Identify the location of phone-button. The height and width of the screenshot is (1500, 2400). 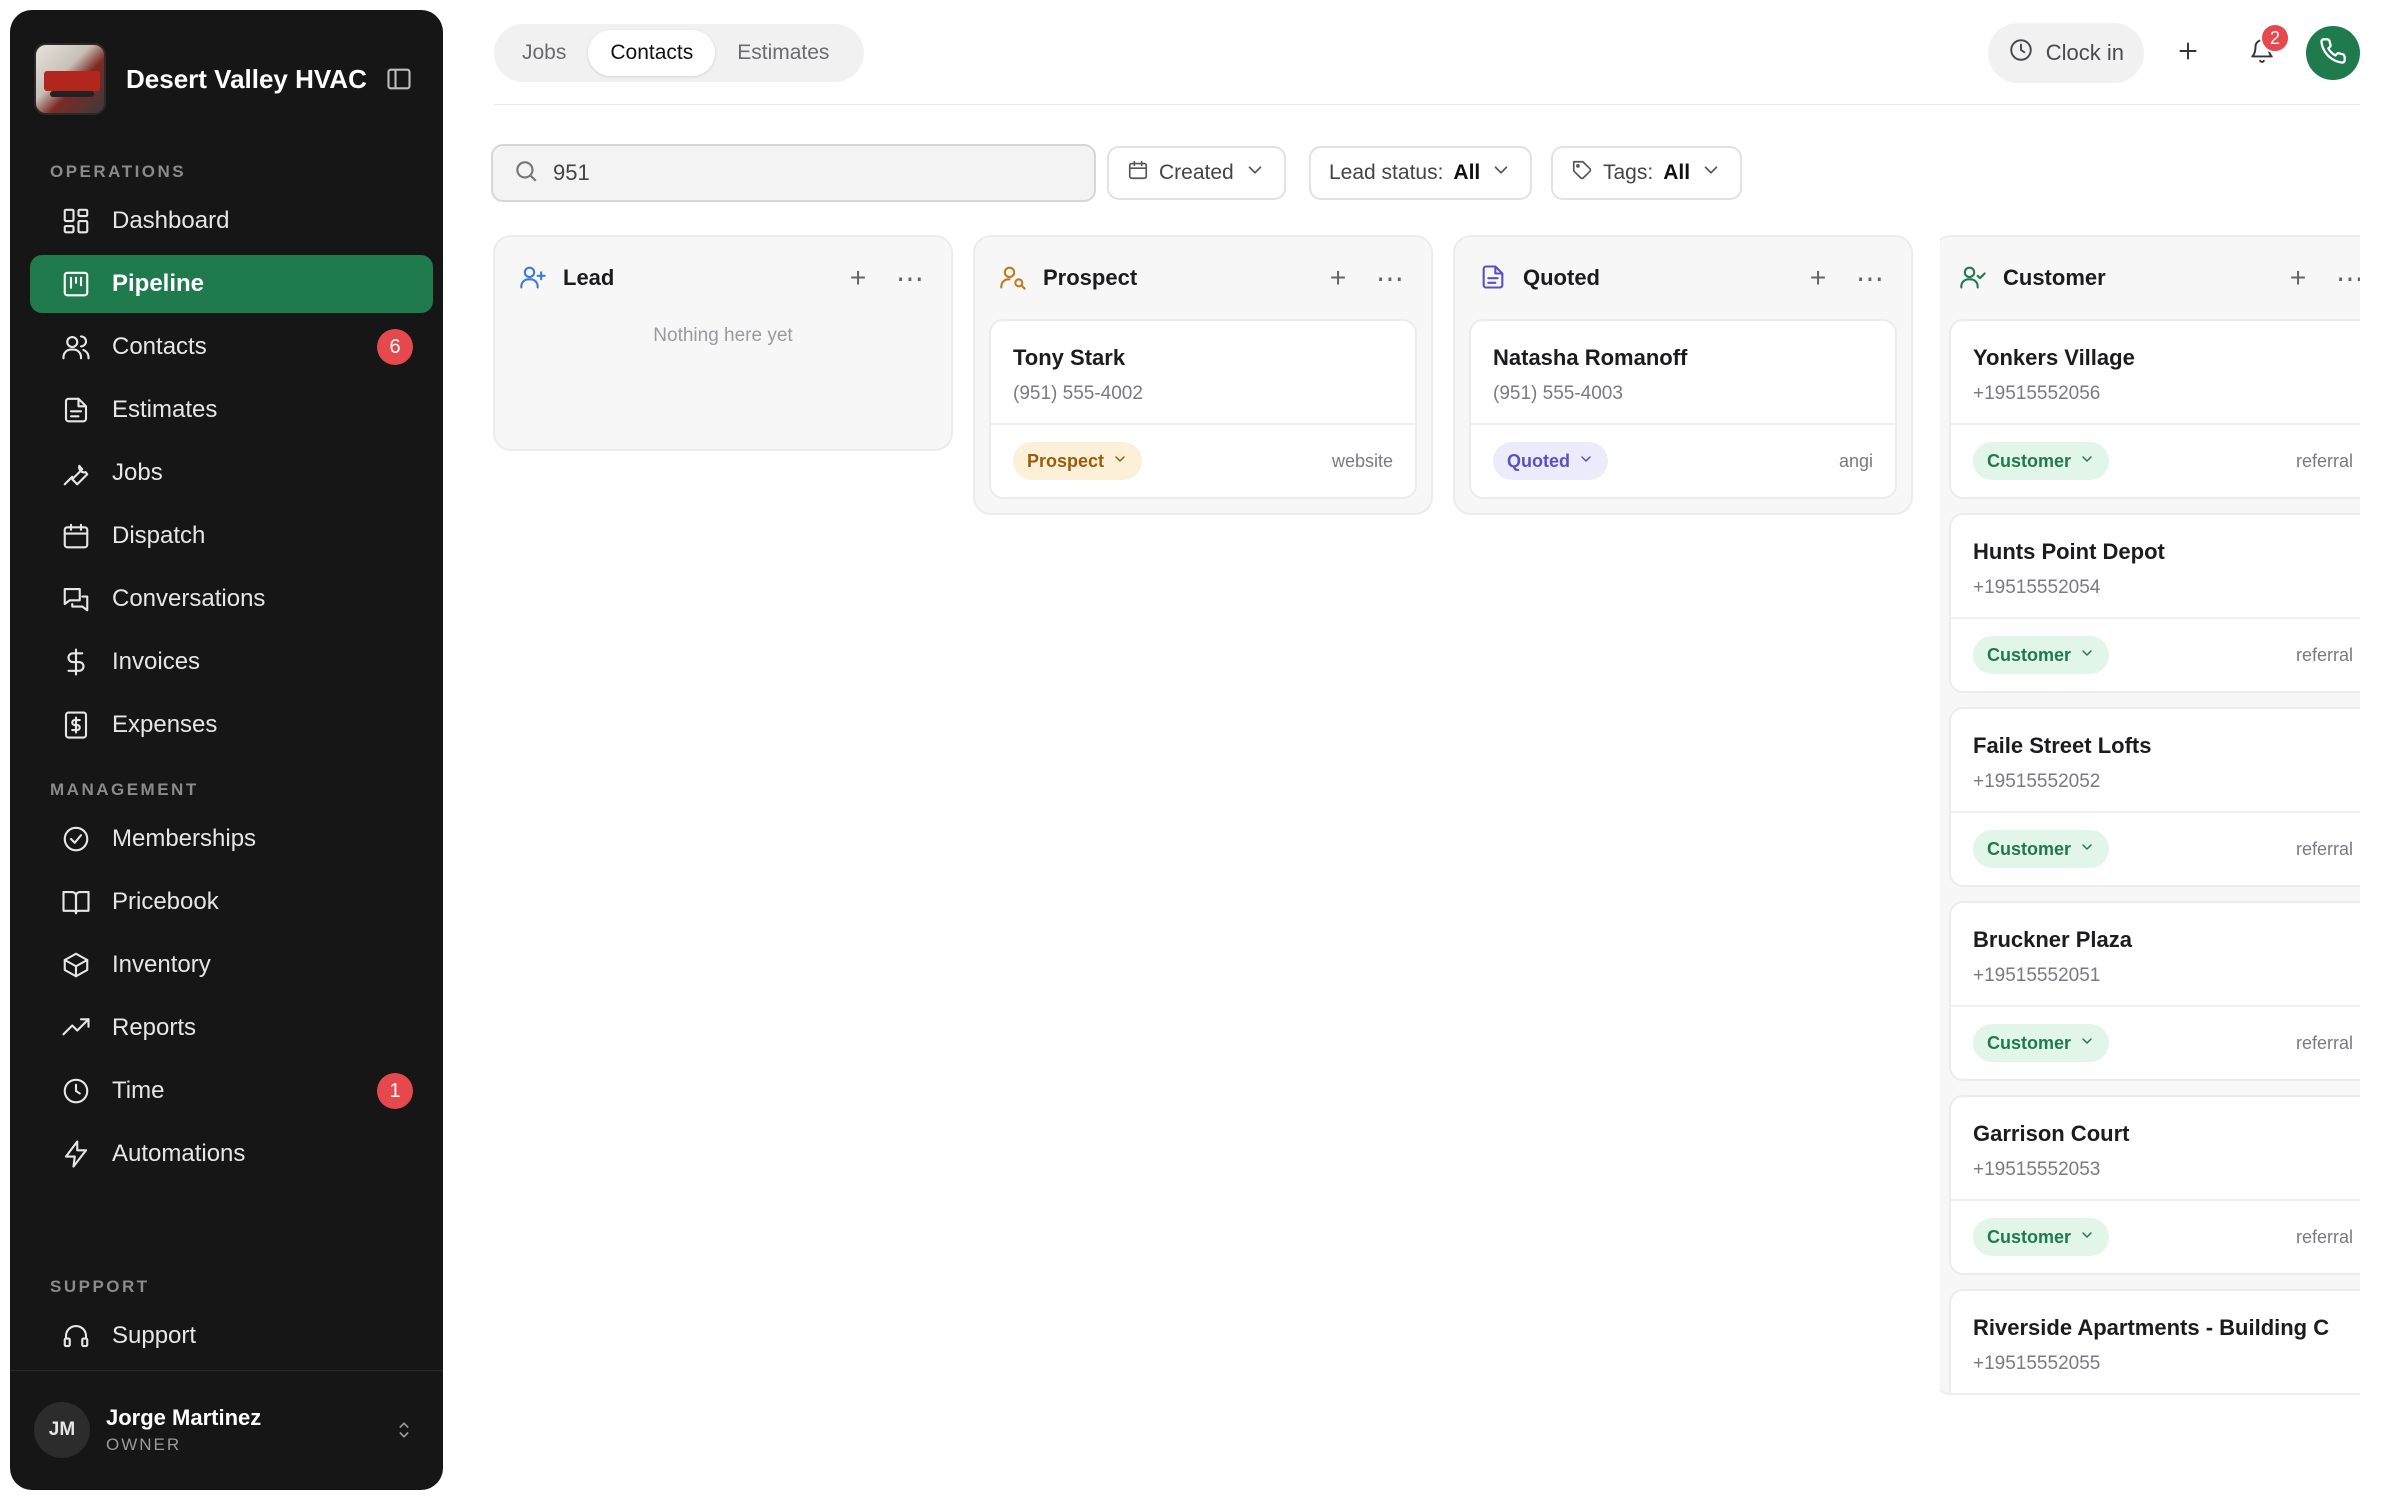
(2333, 53).